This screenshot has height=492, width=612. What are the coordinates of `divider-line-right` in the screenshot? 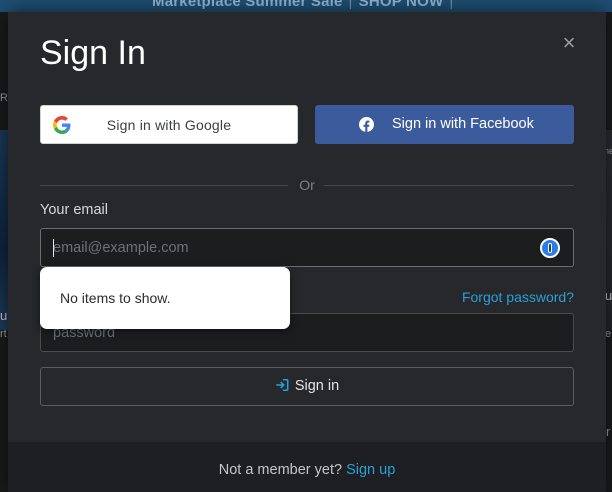 It's located at (449, 185).